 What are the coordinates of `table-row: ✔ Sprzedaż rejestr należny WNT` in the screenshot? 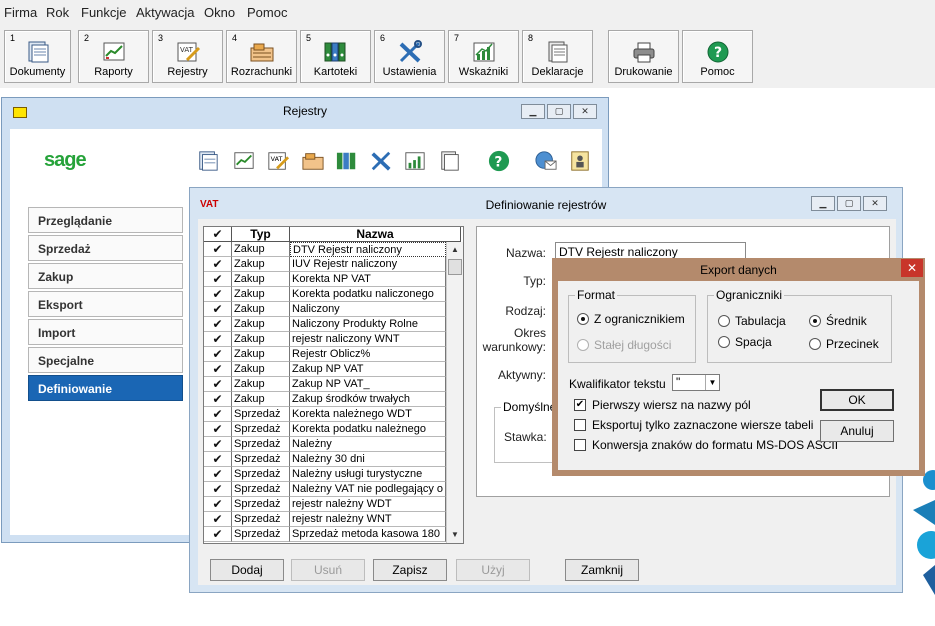 It's located at (325, 519).